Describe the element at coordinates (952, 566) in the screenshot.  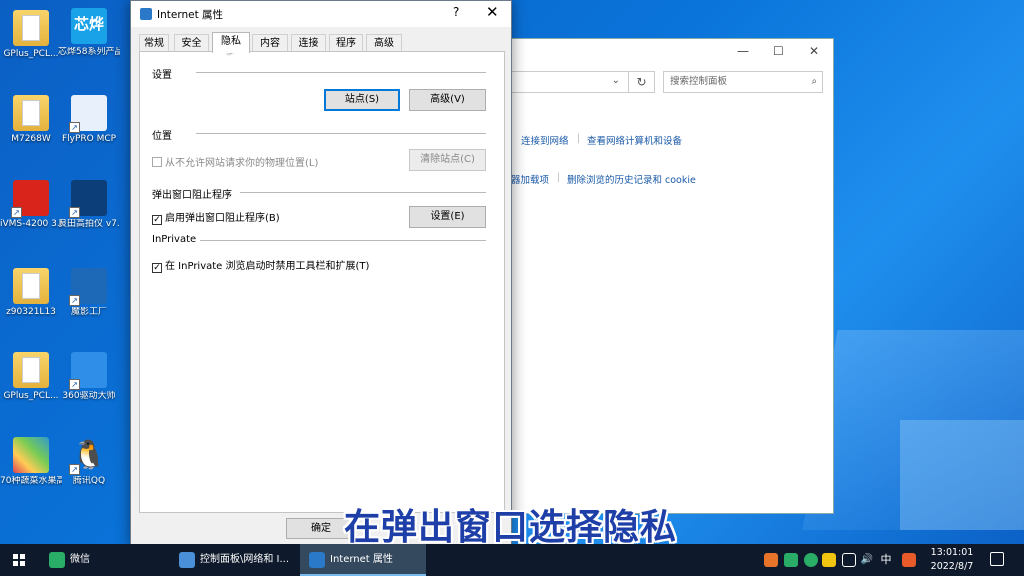
I see `clock-date: 2022/8/7` at that location.